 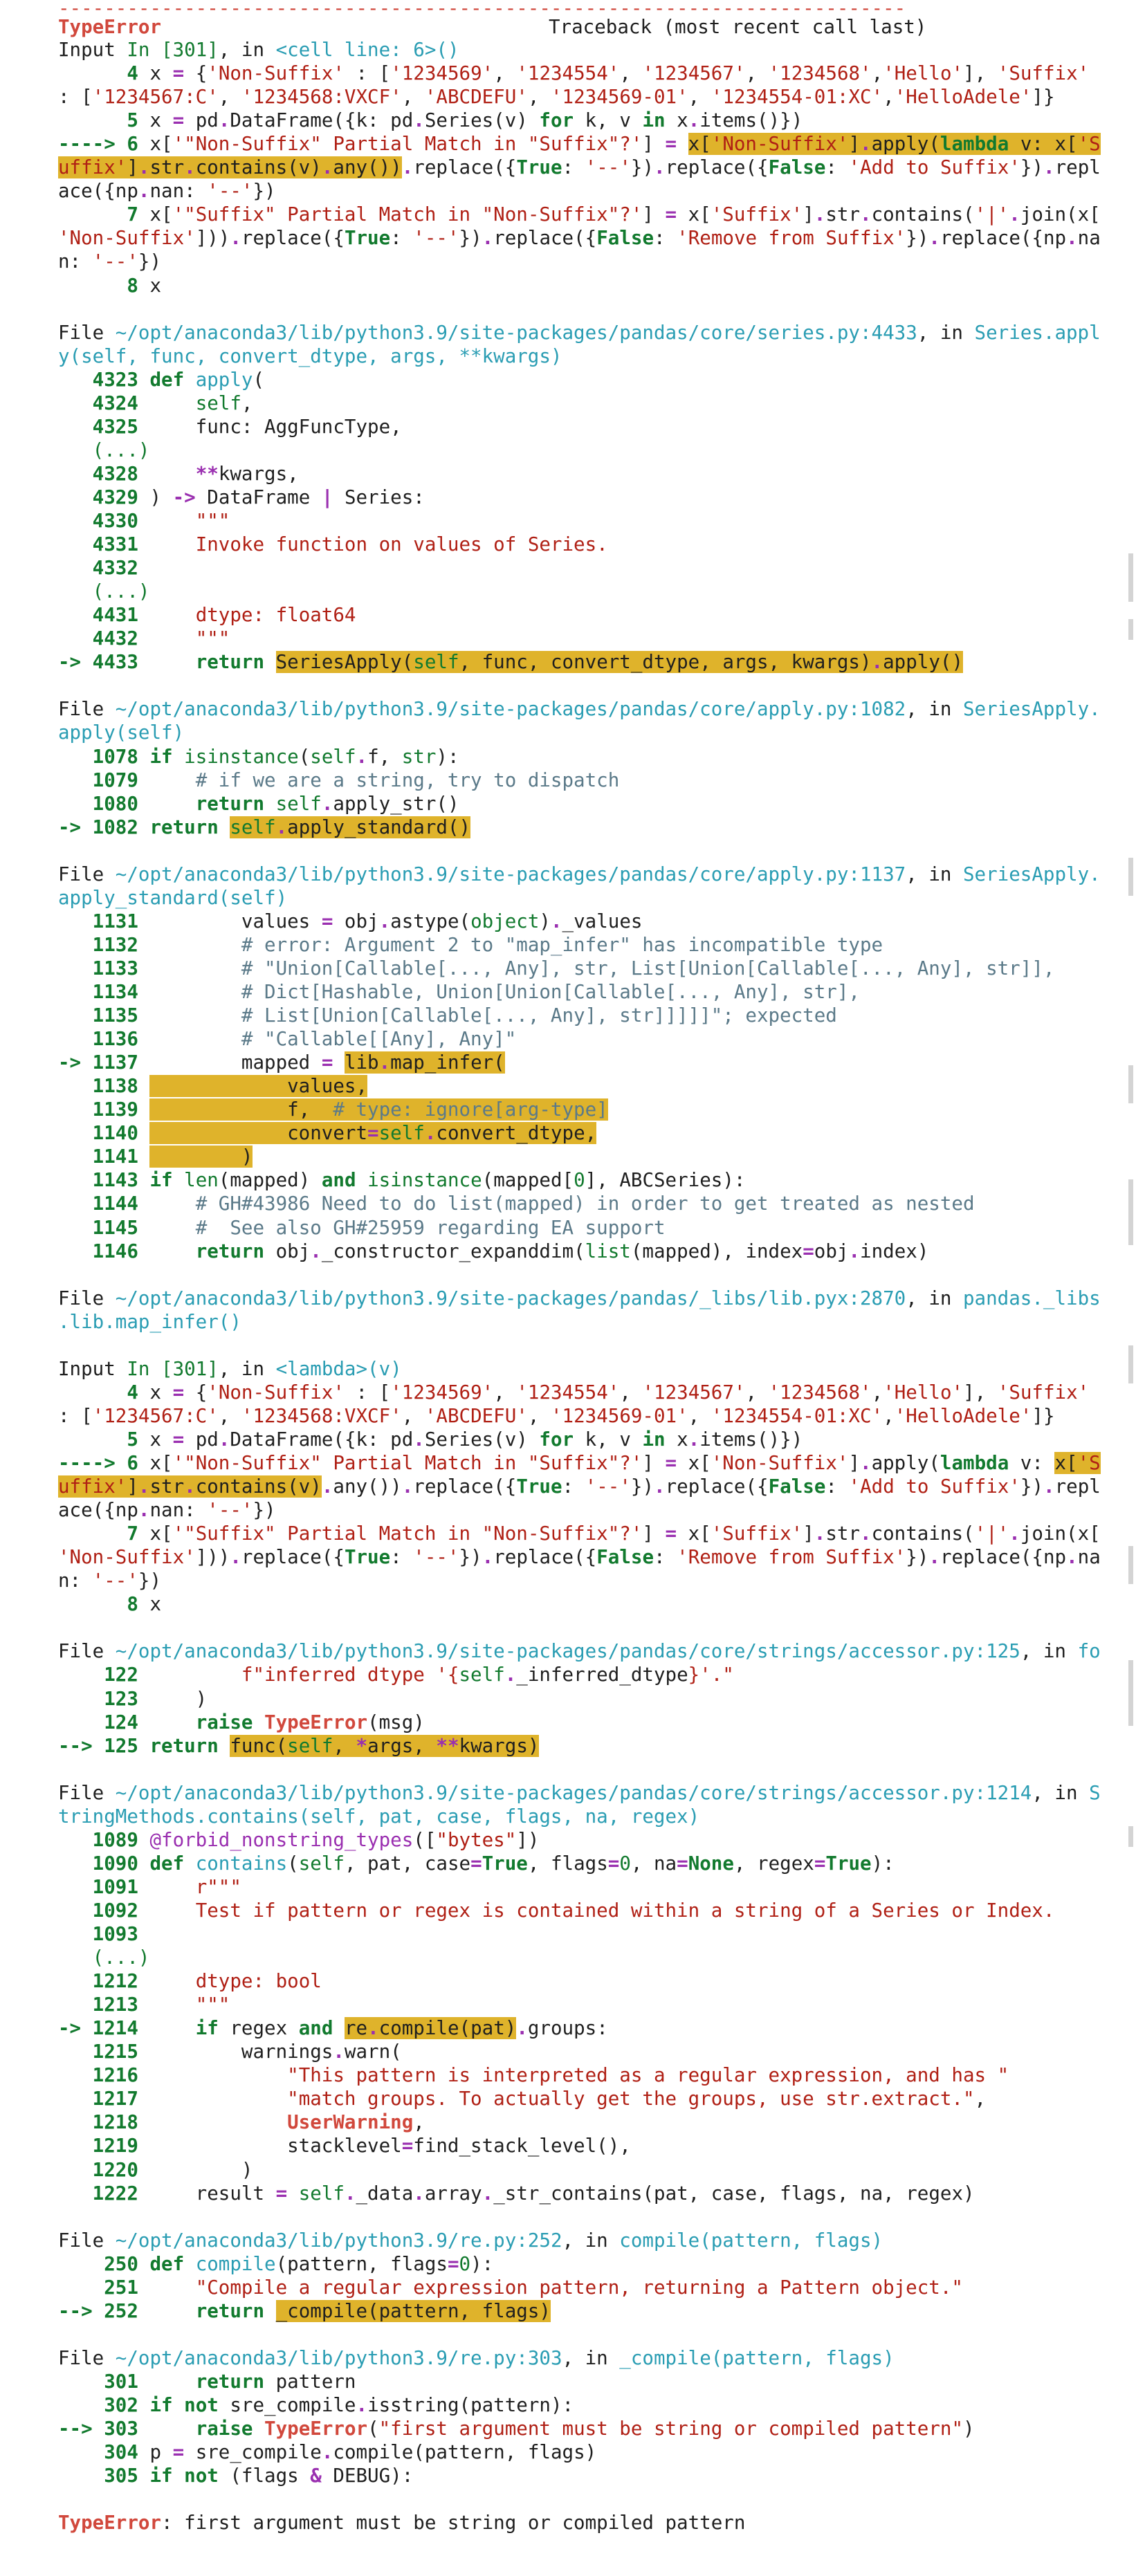 What do you see at coordinates (791, 1557) in the screenshot?
I see `code-token: 'Remove from Suffix'` at bounding box center [791, 1557].